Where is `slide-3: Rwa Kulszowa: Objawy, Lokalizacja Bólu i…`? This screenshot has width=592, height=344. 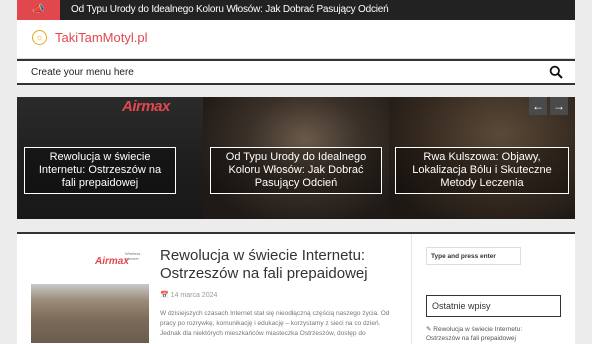
slide-3: Rwa Kulszowa: Objawy, Lokalizacja Bólu i… is located at coordinates (482, 158).